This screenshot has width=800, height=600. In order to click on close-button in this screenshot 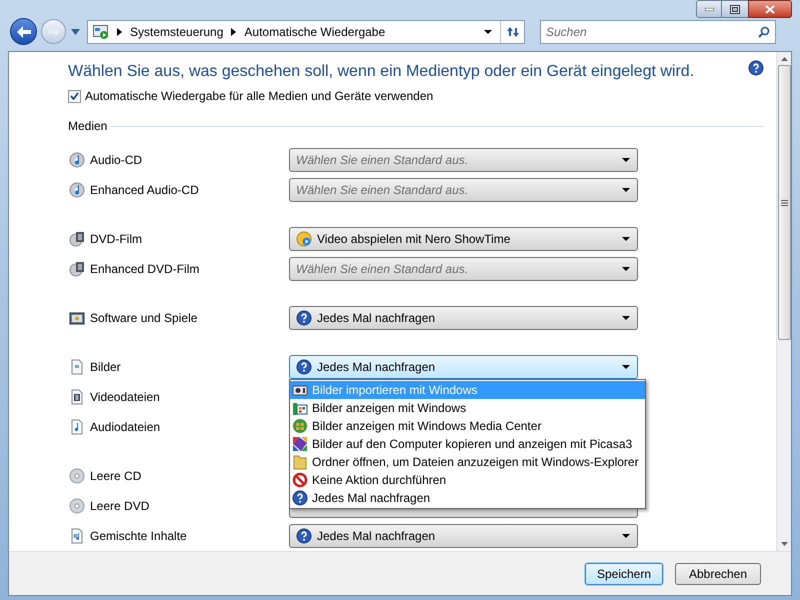, I will do `click(770, 9)`.